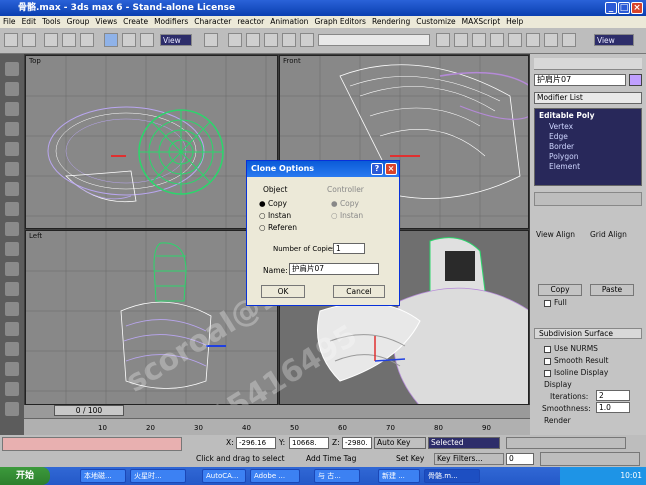  Describe the element at coordinates (588, 127) in the screenshot. I see `stack-item-vertex: Vertex` at that location.